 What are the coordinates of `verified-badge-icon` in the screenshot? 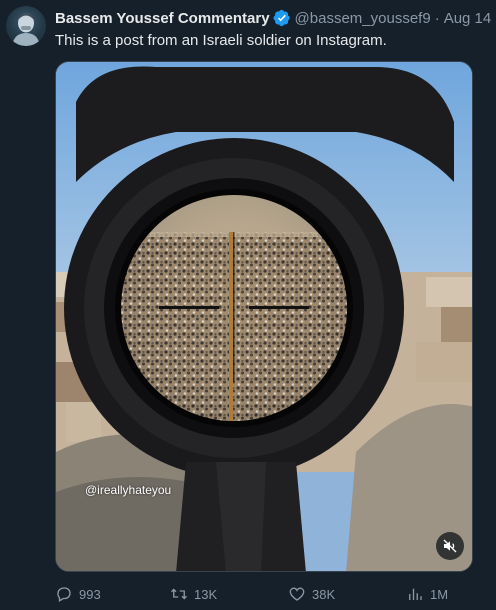 It's located at (282, 18).